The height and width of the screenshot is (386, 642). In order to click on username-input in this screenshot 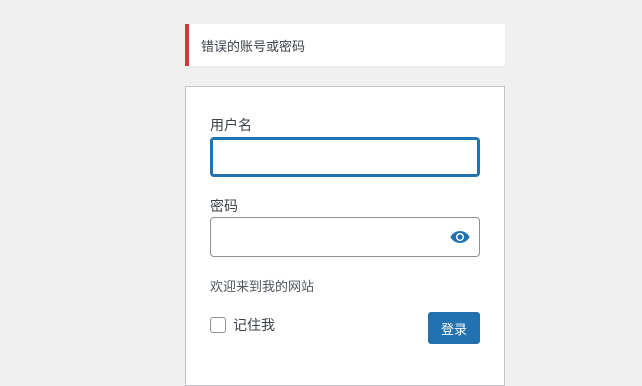, I will do `click(345, 157)`.